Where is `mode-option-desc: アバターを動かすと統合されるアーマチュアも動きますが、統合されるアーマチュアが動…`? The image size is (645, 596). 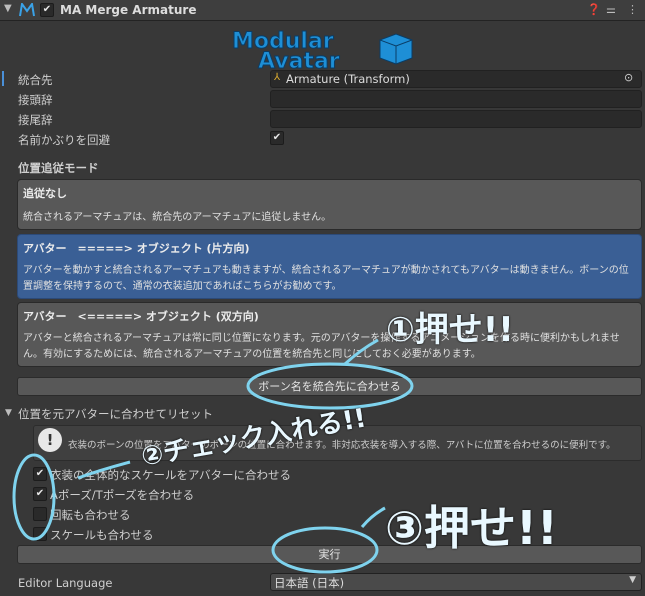 mode-option-desc: アバターを動かすと統合されるアーマチュアも動きますが、統合されるアーマチュアが動… is located at coordinates (326, 278).